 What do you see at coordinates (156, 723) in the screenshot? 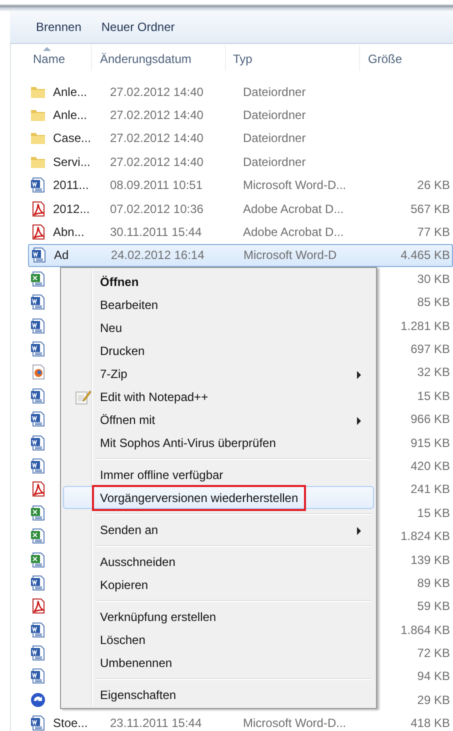
I see `modified-date: 23.11.2011 15:44` at bounding box center [156, 723].